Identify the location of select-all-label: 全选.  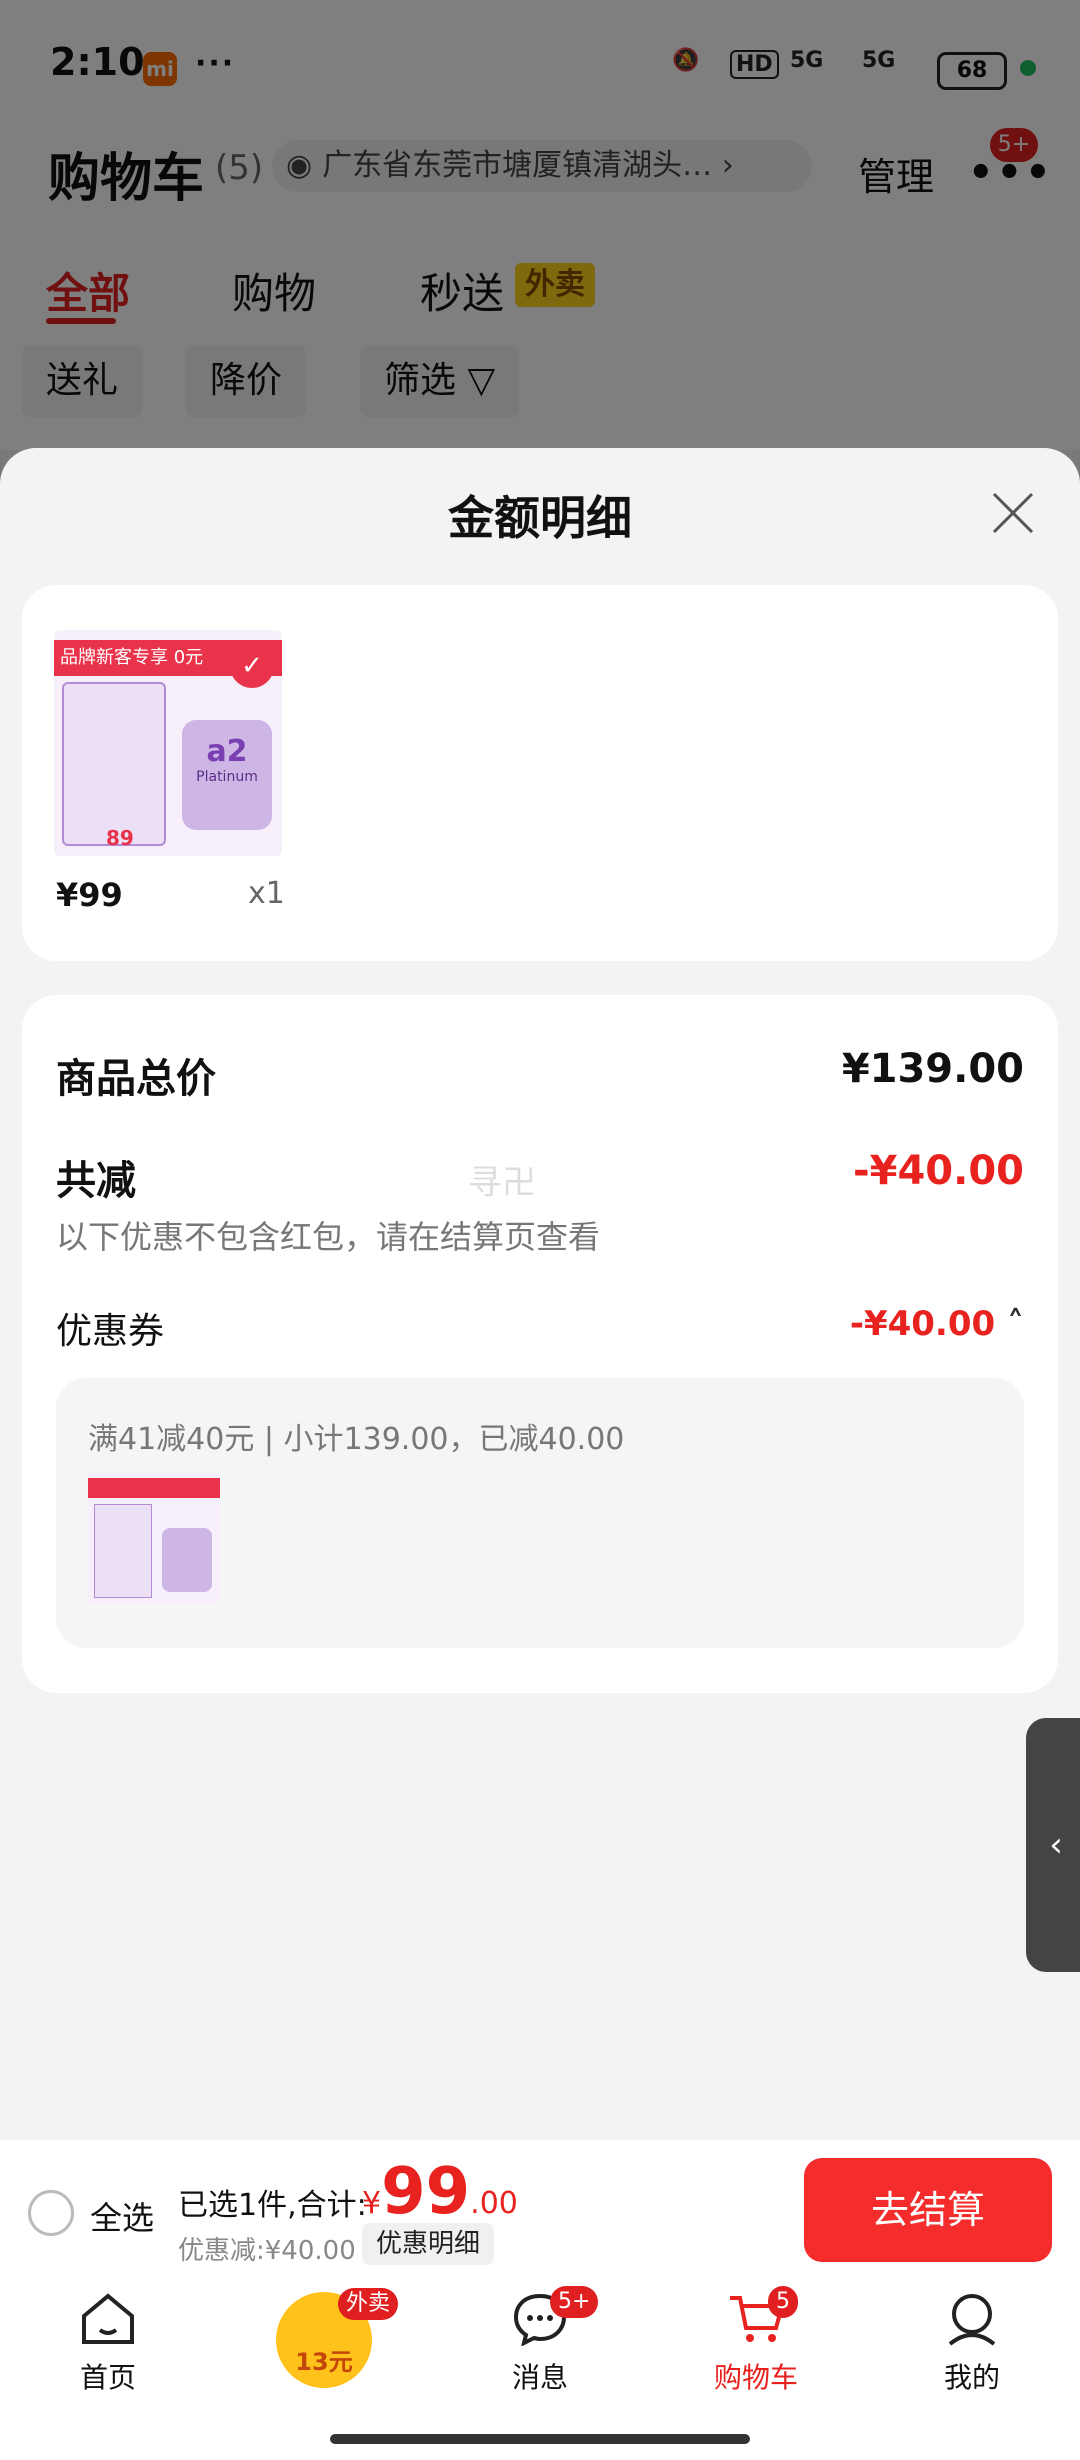
(122, 2216).